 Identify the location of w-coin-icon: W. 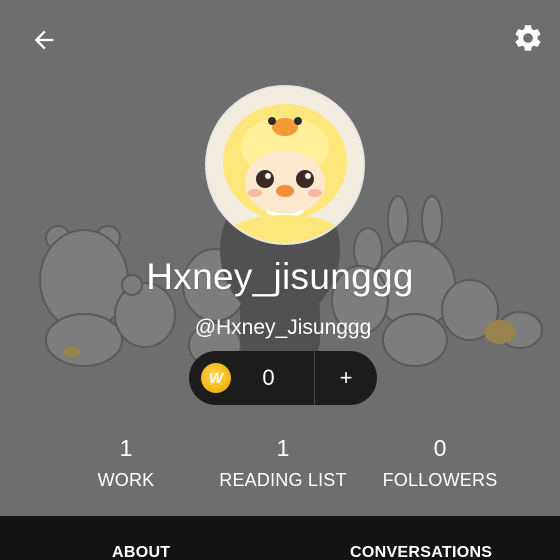
(216, 378).